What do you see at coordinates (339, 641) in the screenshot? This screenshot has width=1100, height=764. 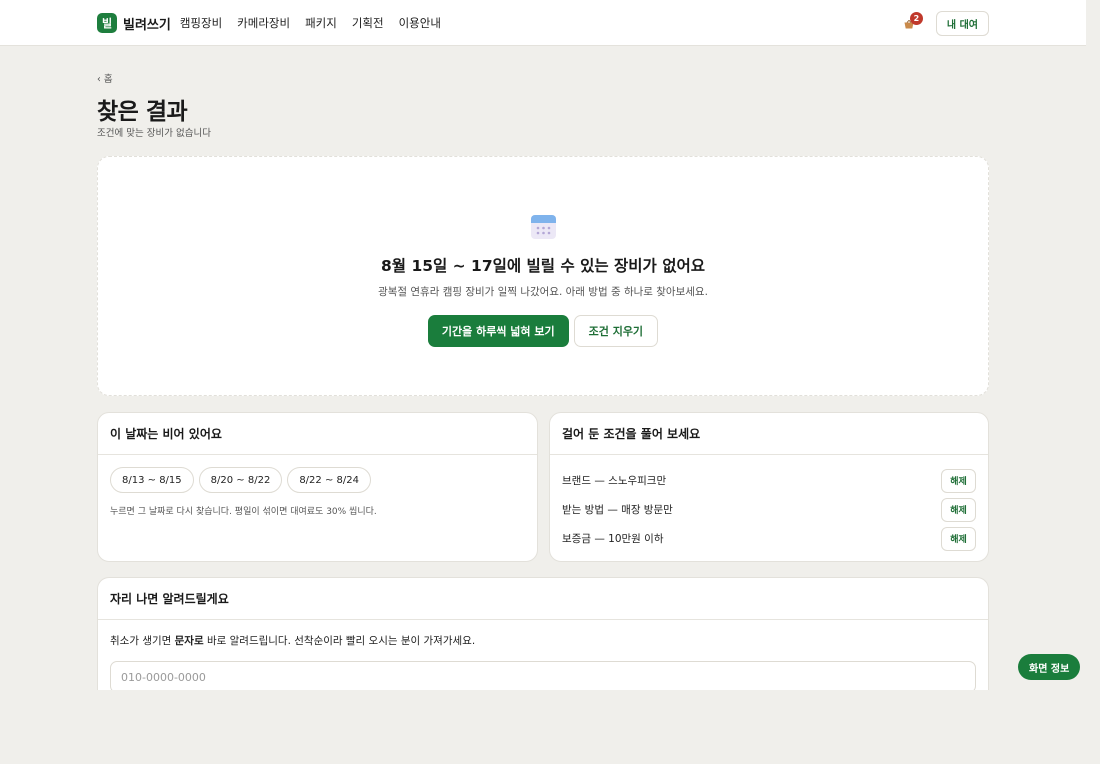 I see `notify-desc-after: 바로 알려드립니다. 선착순이라 빨리 오시는 분이 가져가세요.` at bounding box center [339, 641].